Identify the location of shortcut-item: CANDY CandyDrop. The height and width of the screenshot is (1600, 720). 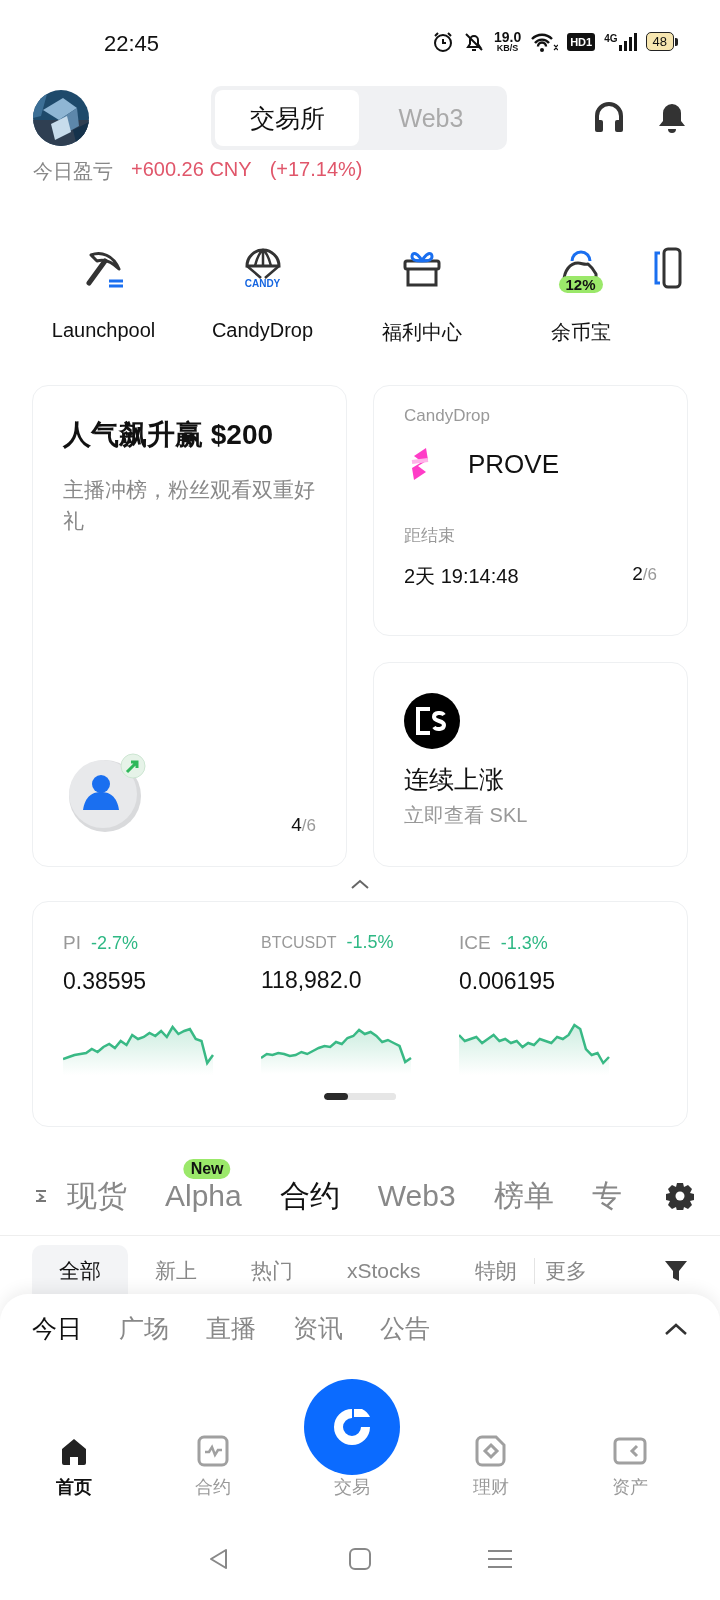
(262, 303).